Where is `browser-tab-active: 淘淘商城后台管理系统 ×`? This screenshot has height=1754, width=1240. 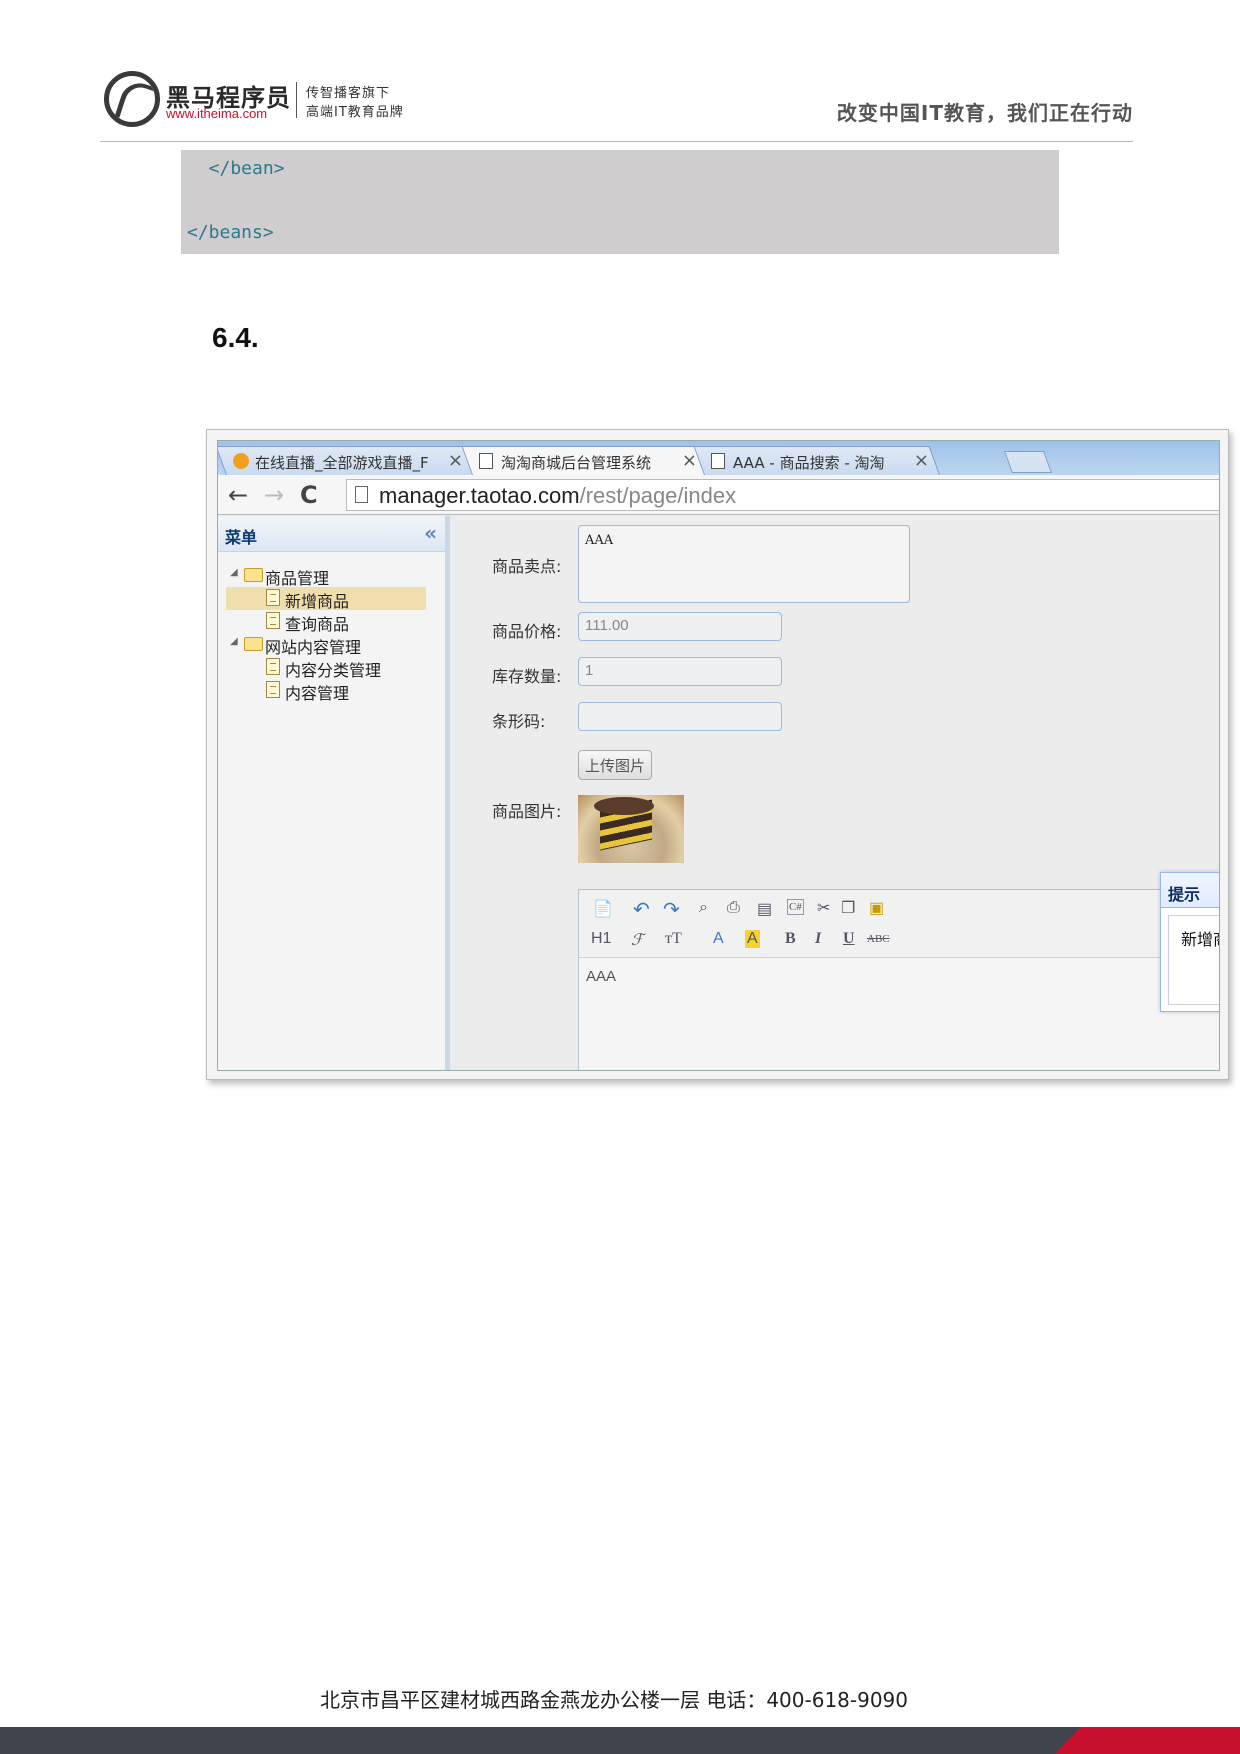
browser-tab-active: 淘淘商城后台管理系统 × is located at coordinates (584, 460).